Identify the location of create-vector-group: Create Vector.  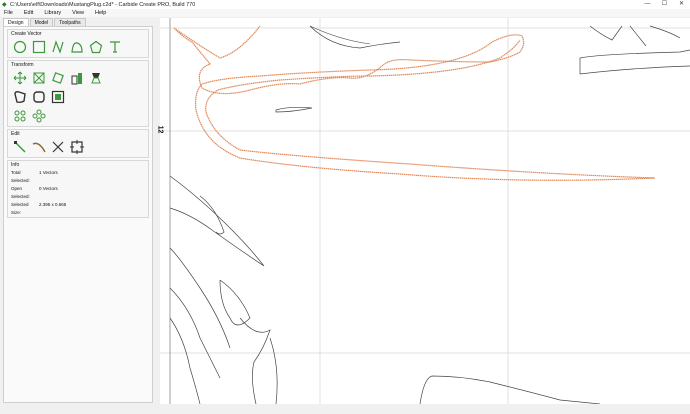
(78, 43).